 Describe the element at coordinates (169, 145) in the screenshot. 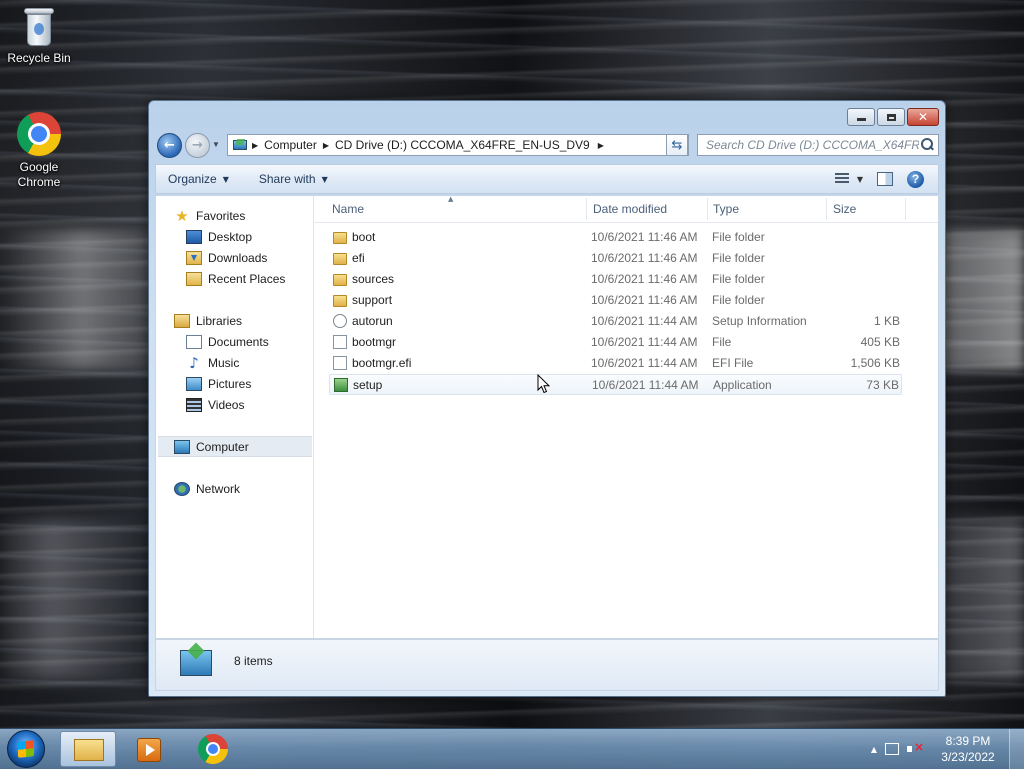

I see `back-button: ←` at that location.